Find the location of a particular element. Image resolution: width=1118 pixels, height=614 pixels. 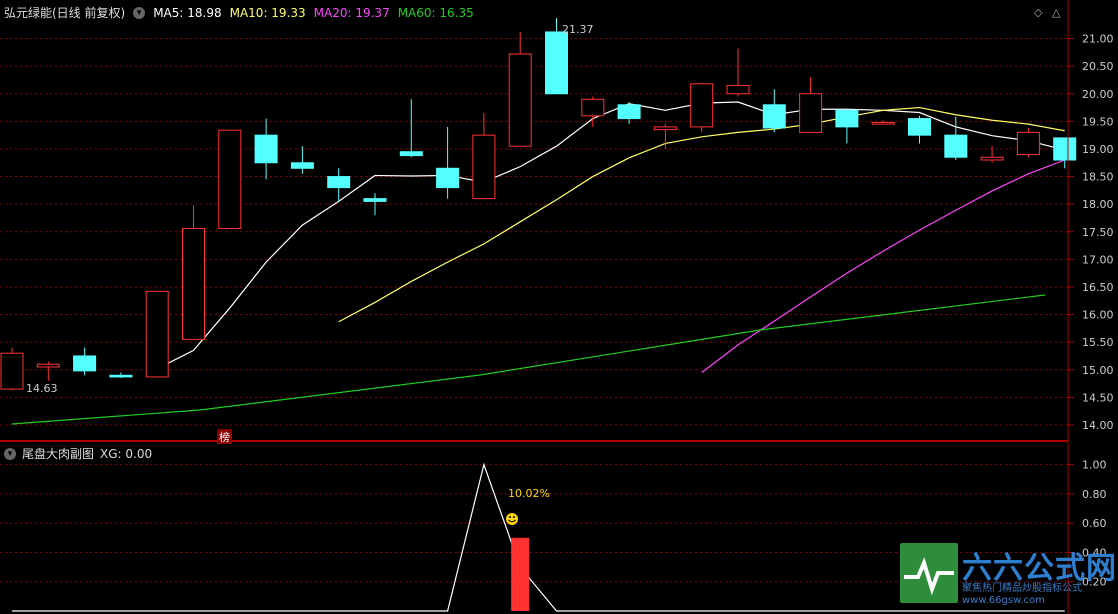

rank-badge-label: 榜 is located at coordinates (224, 437).